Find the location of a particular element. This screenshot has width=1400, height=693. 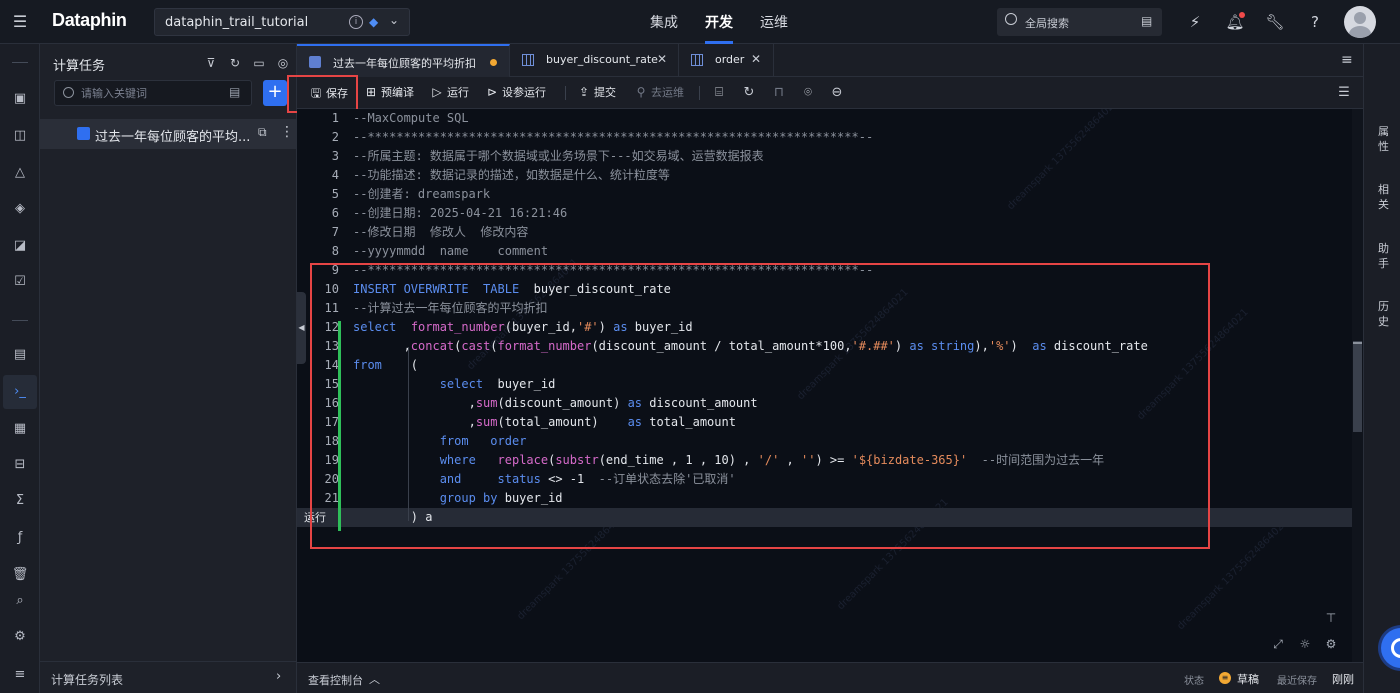

submit-label: 提交 is located at coordinates (605, 92).